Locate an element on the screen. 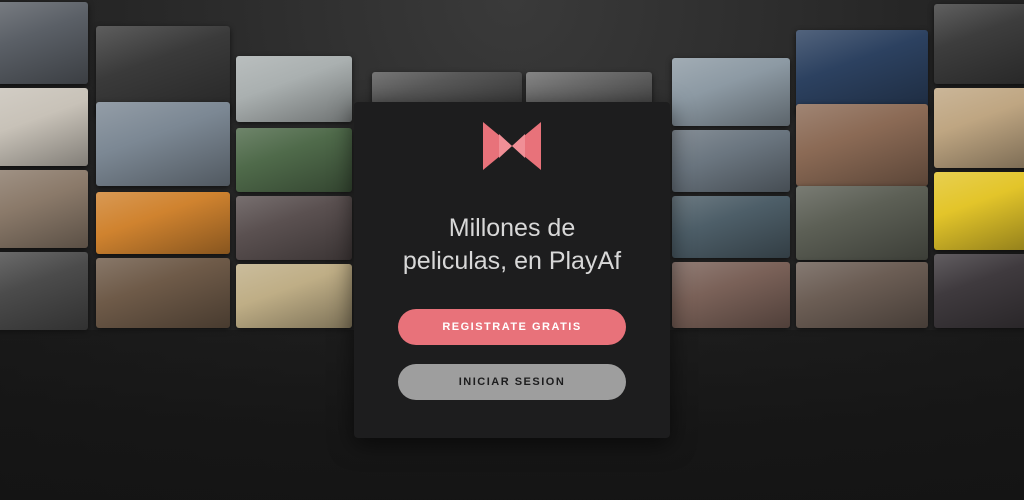  headline: Millones de peliculas, en PlayAf is located at coordinates (512, 245).